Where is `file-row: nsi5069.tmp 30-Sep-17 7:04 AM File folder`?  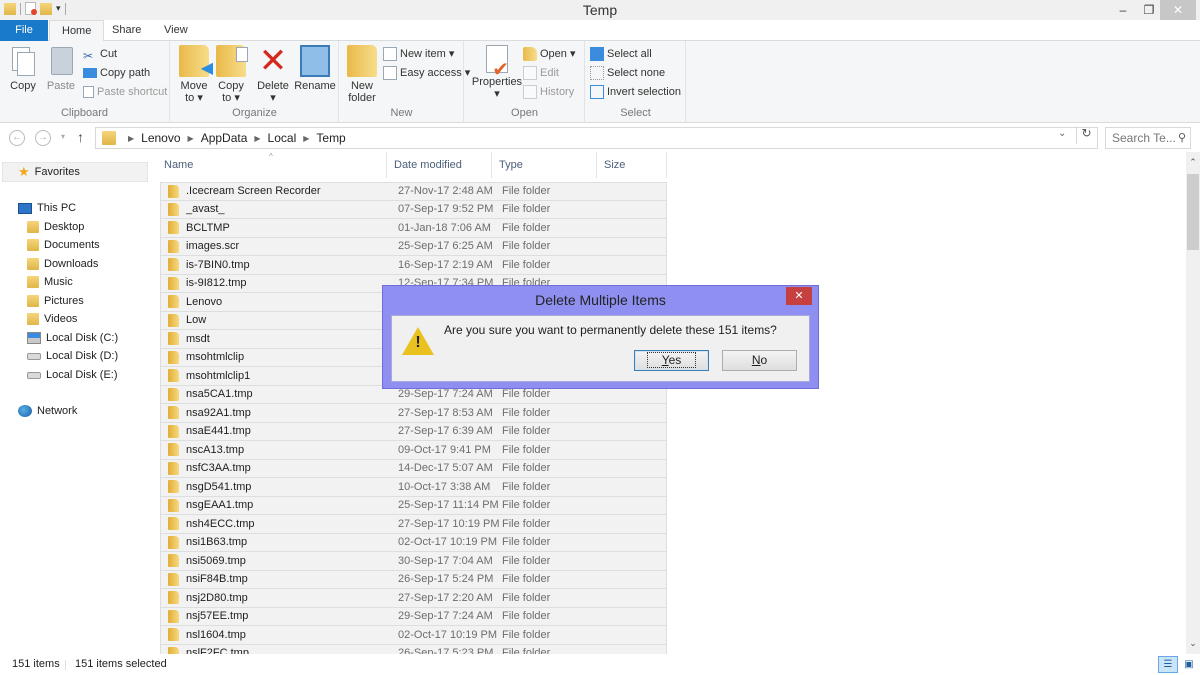 file-row: nsi5069.tmp 30-Sep-17 7:04 AM File folder is located at coordinates (413, 561).